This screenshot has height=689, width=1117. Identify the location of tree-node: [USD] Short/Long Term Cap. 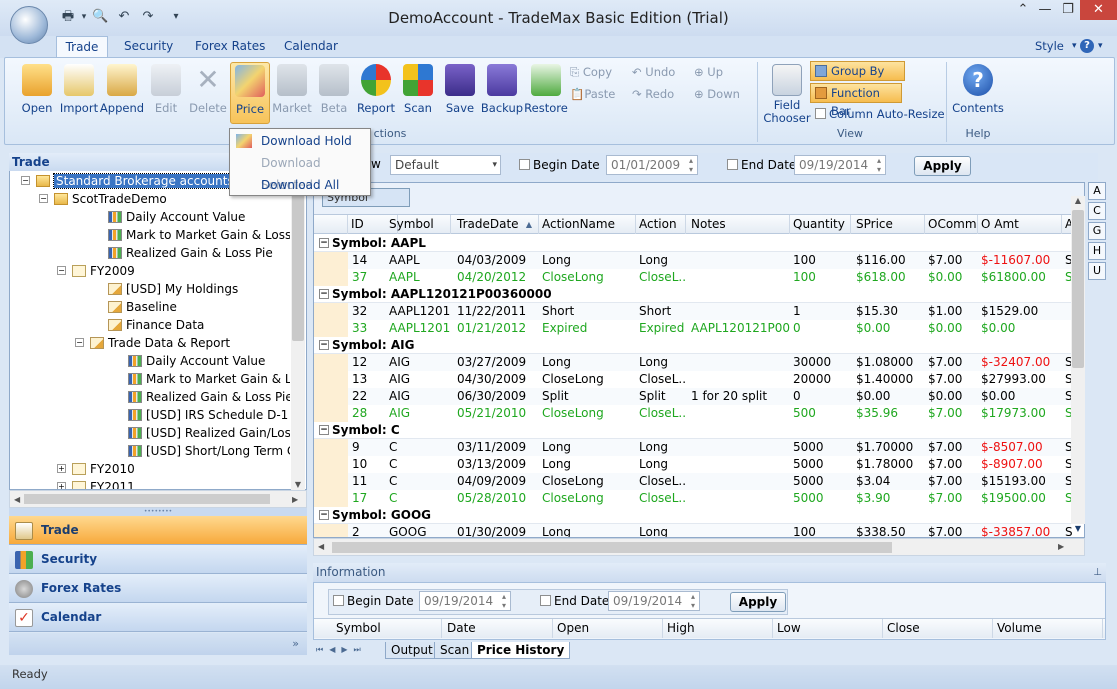
(150, 451).